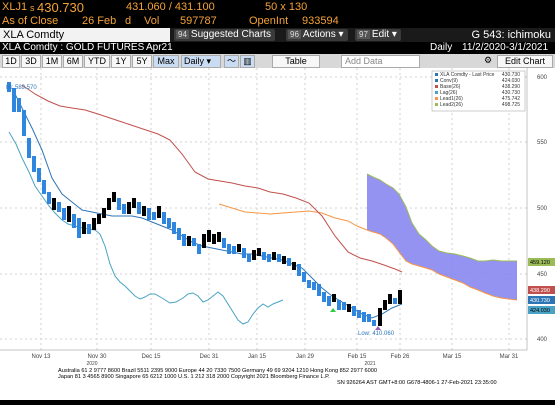  I want to click on edit-chart-label: Edit Chart, so click(525, 61).